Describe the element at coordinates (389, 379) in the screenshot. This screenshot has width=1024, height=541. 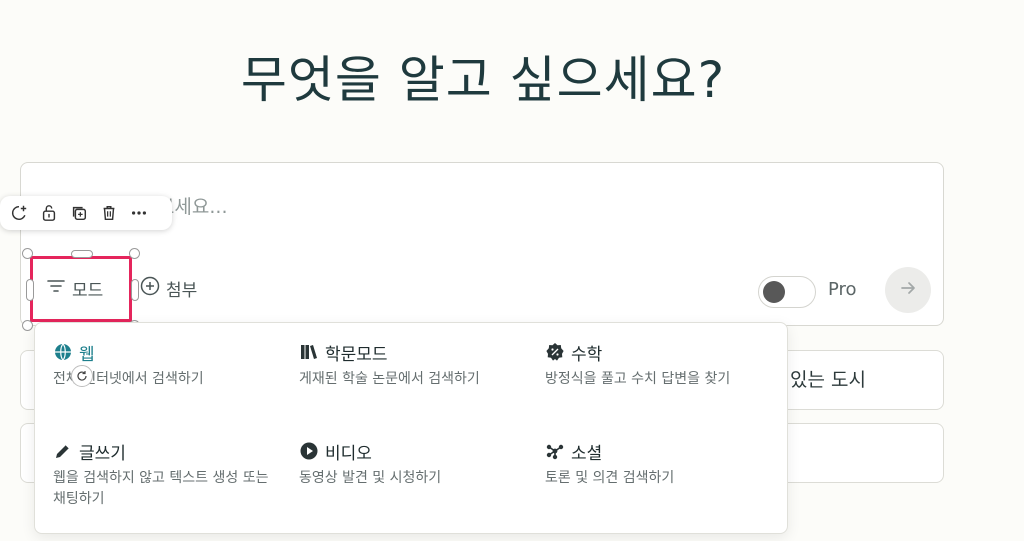
I see `mode-option-desc: 게재된 학술 논문에서 검색하기` at that location.